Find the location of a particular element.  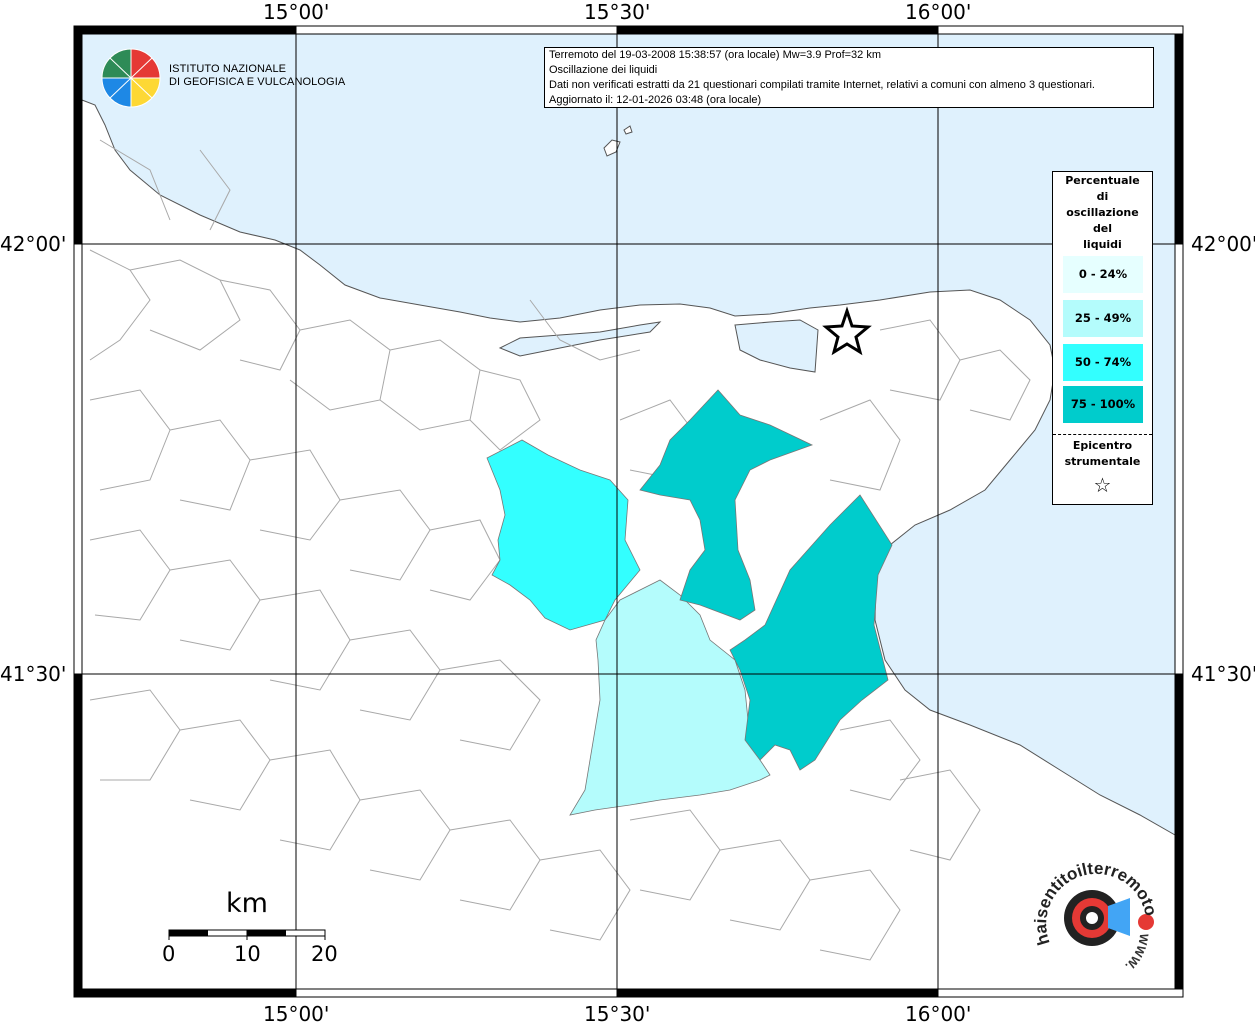

legend-class-0-24: 0 - 24% is located at coordinates (1103, 274).